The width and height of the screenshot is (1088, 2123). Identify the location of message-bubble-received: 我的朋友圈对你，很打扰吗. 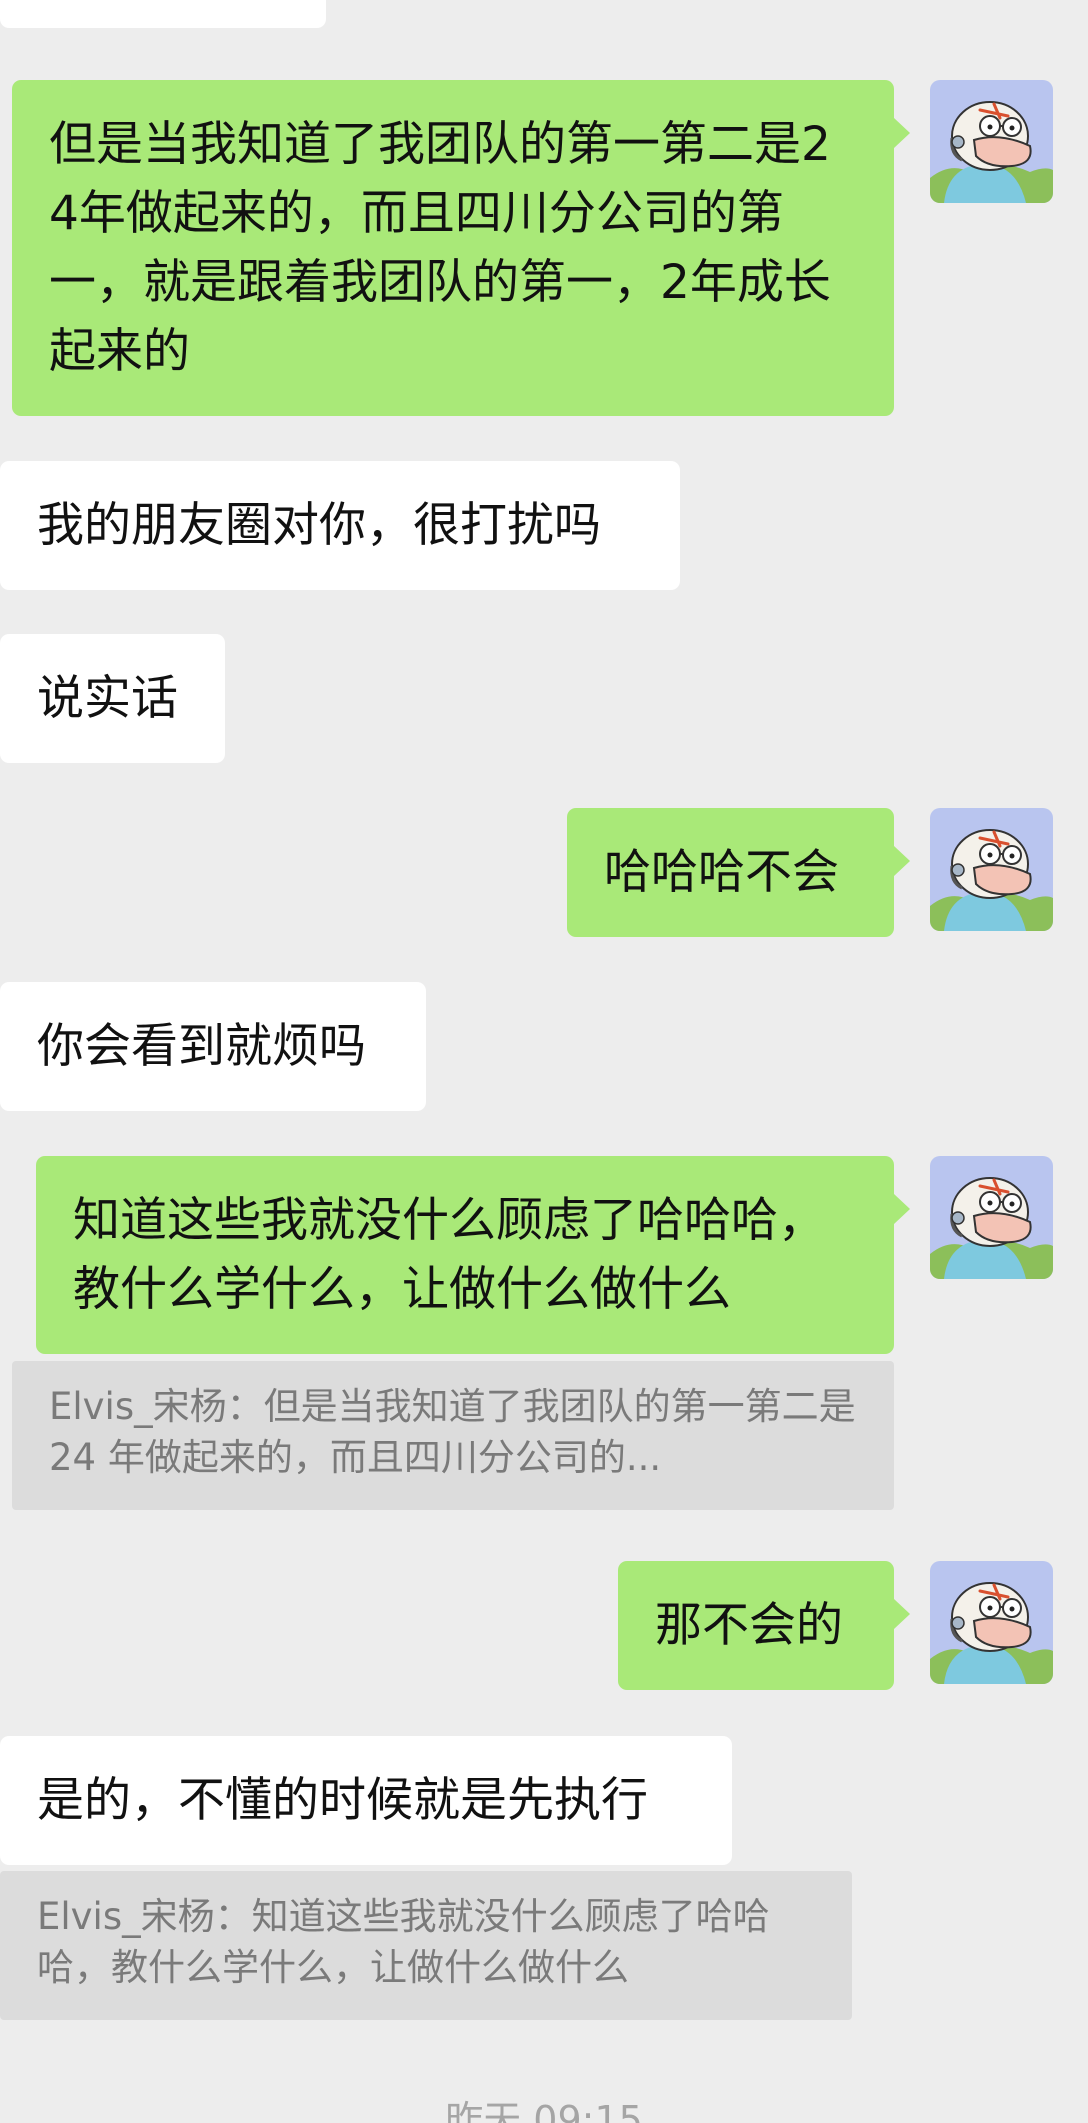
(340, 525).